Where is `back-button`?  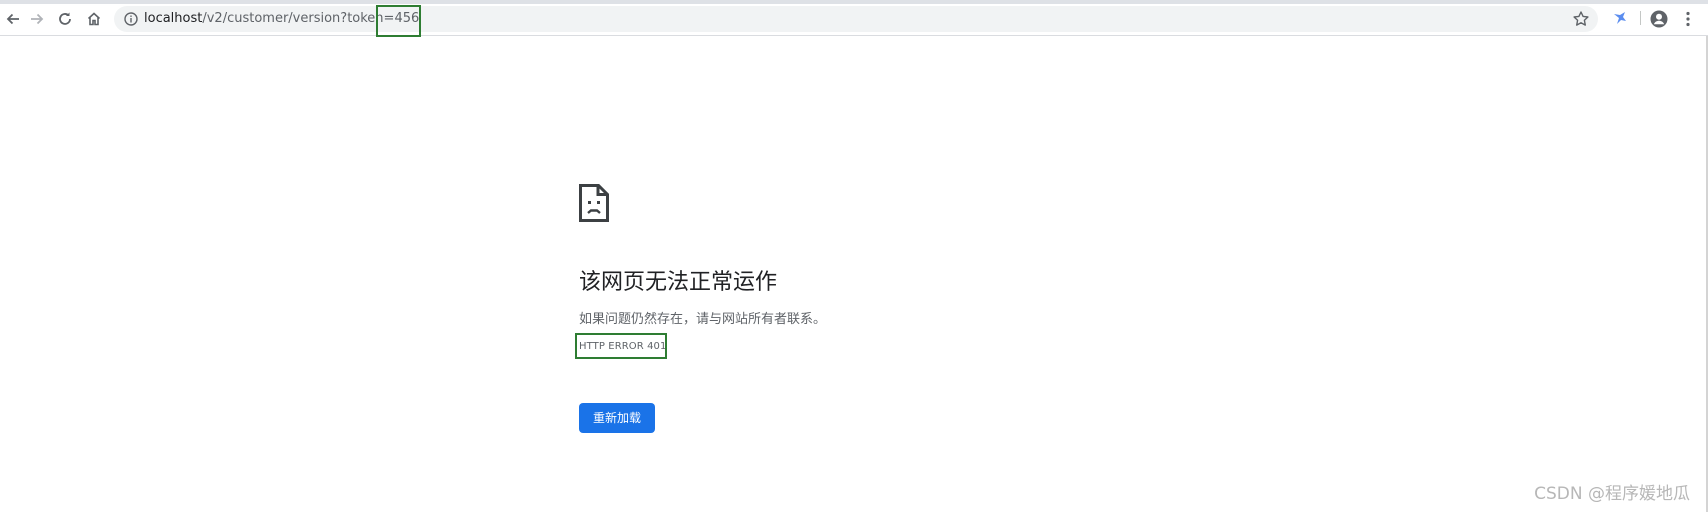
back-button is located at coordinates (13, 19).